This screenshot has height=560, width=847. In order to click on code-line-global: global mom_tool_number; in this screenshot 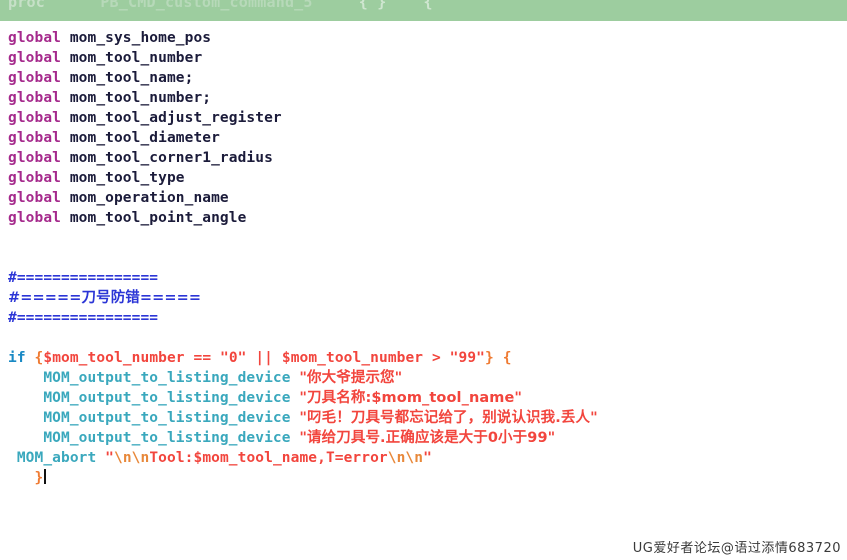, I will do `click(423, 98)`.